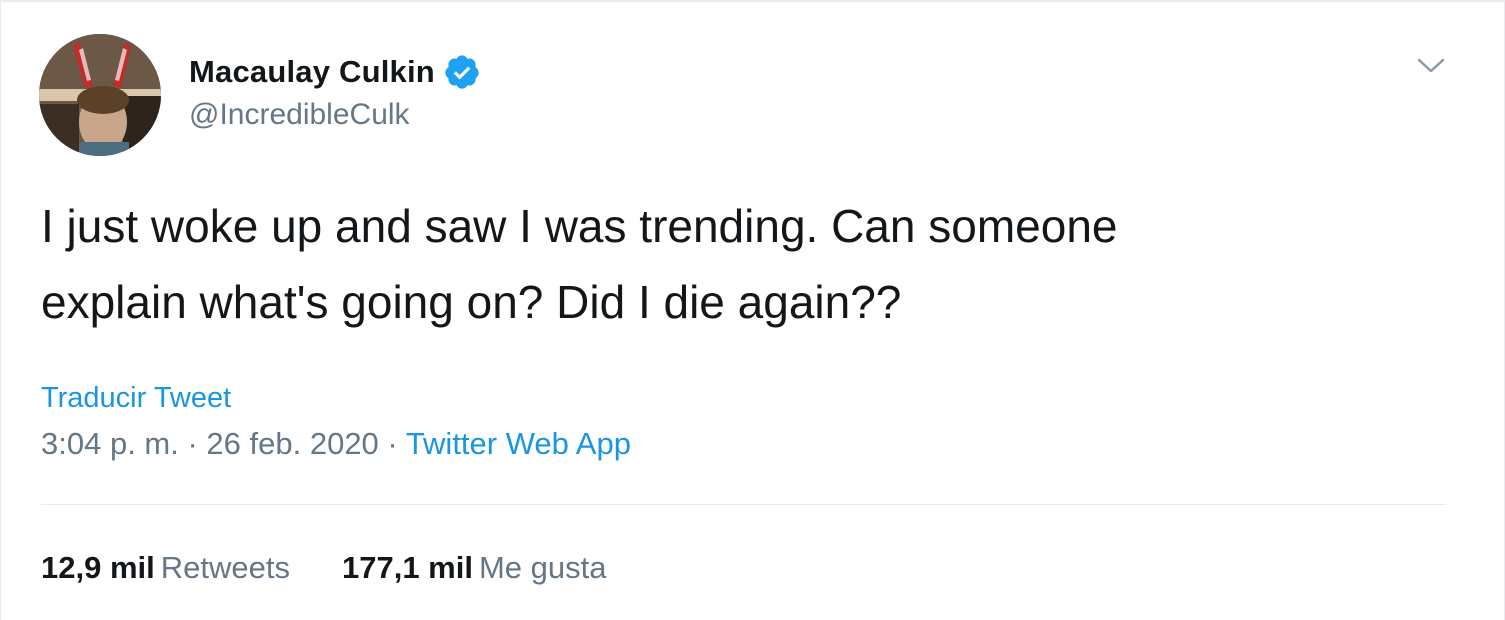 The width and height of the screenshot is (1505, 620). I want to click on retweets-label: Retweets, so click(225, 567).